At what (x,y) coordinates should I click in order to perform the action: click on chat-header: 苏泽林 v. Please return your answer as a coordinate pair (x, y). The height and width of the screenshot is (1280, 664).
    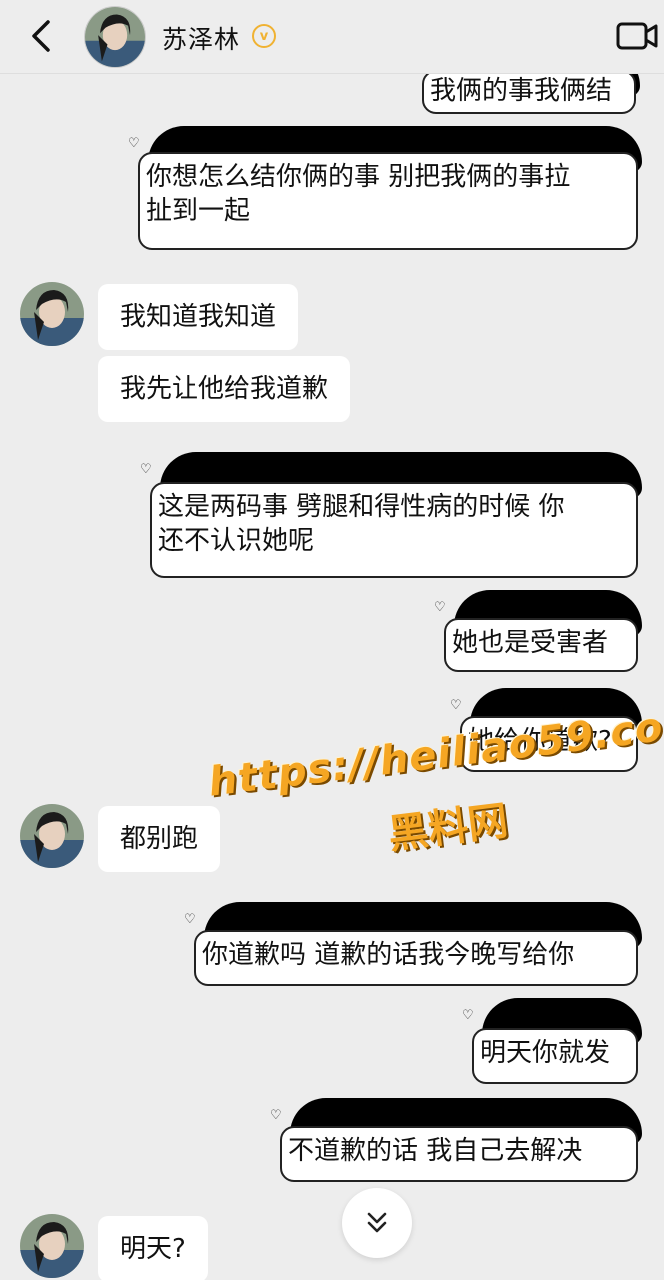
    Looking at the image, I should click on (332, 37).